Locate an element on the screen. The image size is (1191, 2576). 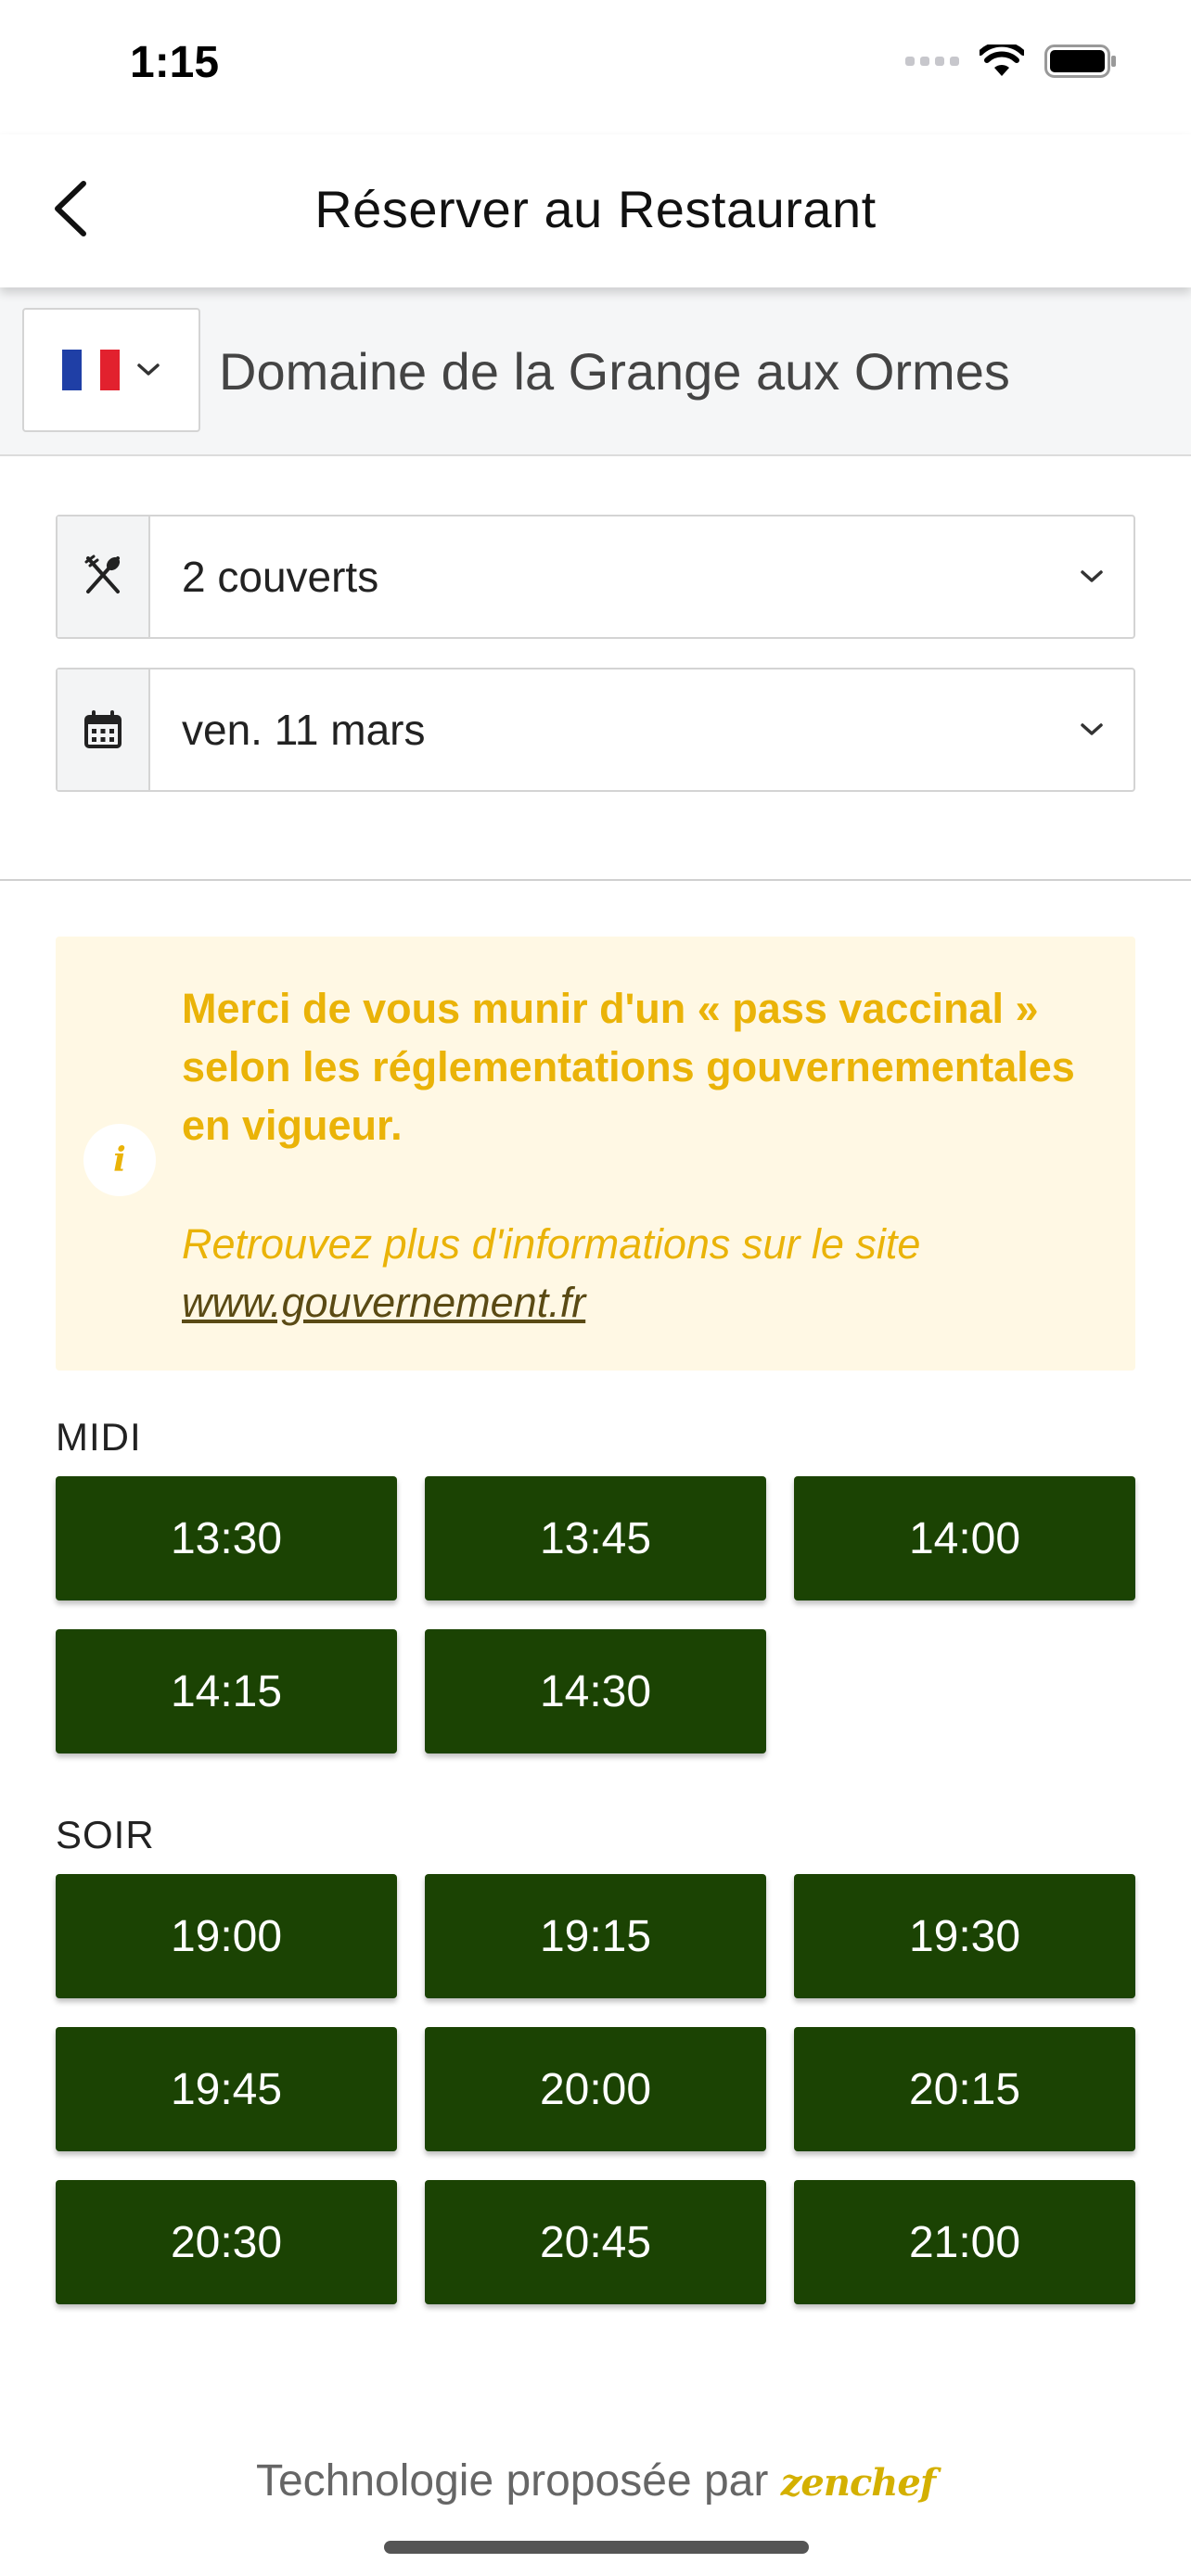
signal-icon is located at coordinates (932, 61).